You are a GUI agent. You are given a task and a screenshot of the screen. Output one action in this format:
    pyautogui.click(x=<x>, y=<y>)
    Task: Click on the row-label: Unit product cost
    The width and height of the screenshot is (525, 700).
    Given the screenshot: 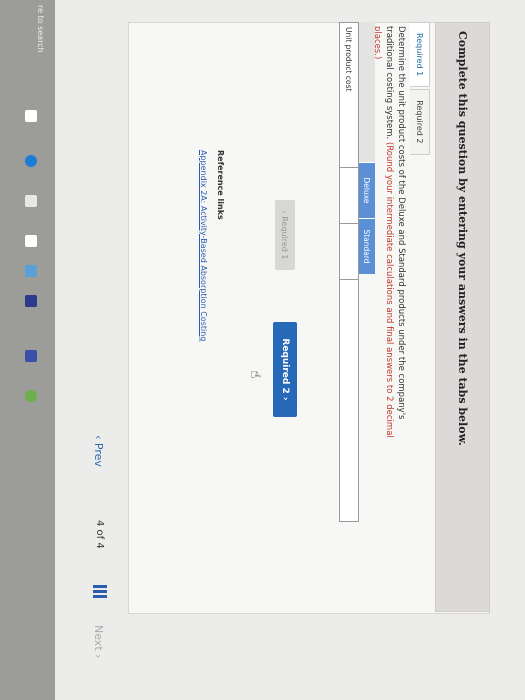 What is the action you would take?
    pyautogui.click(x=349, y=95)
    